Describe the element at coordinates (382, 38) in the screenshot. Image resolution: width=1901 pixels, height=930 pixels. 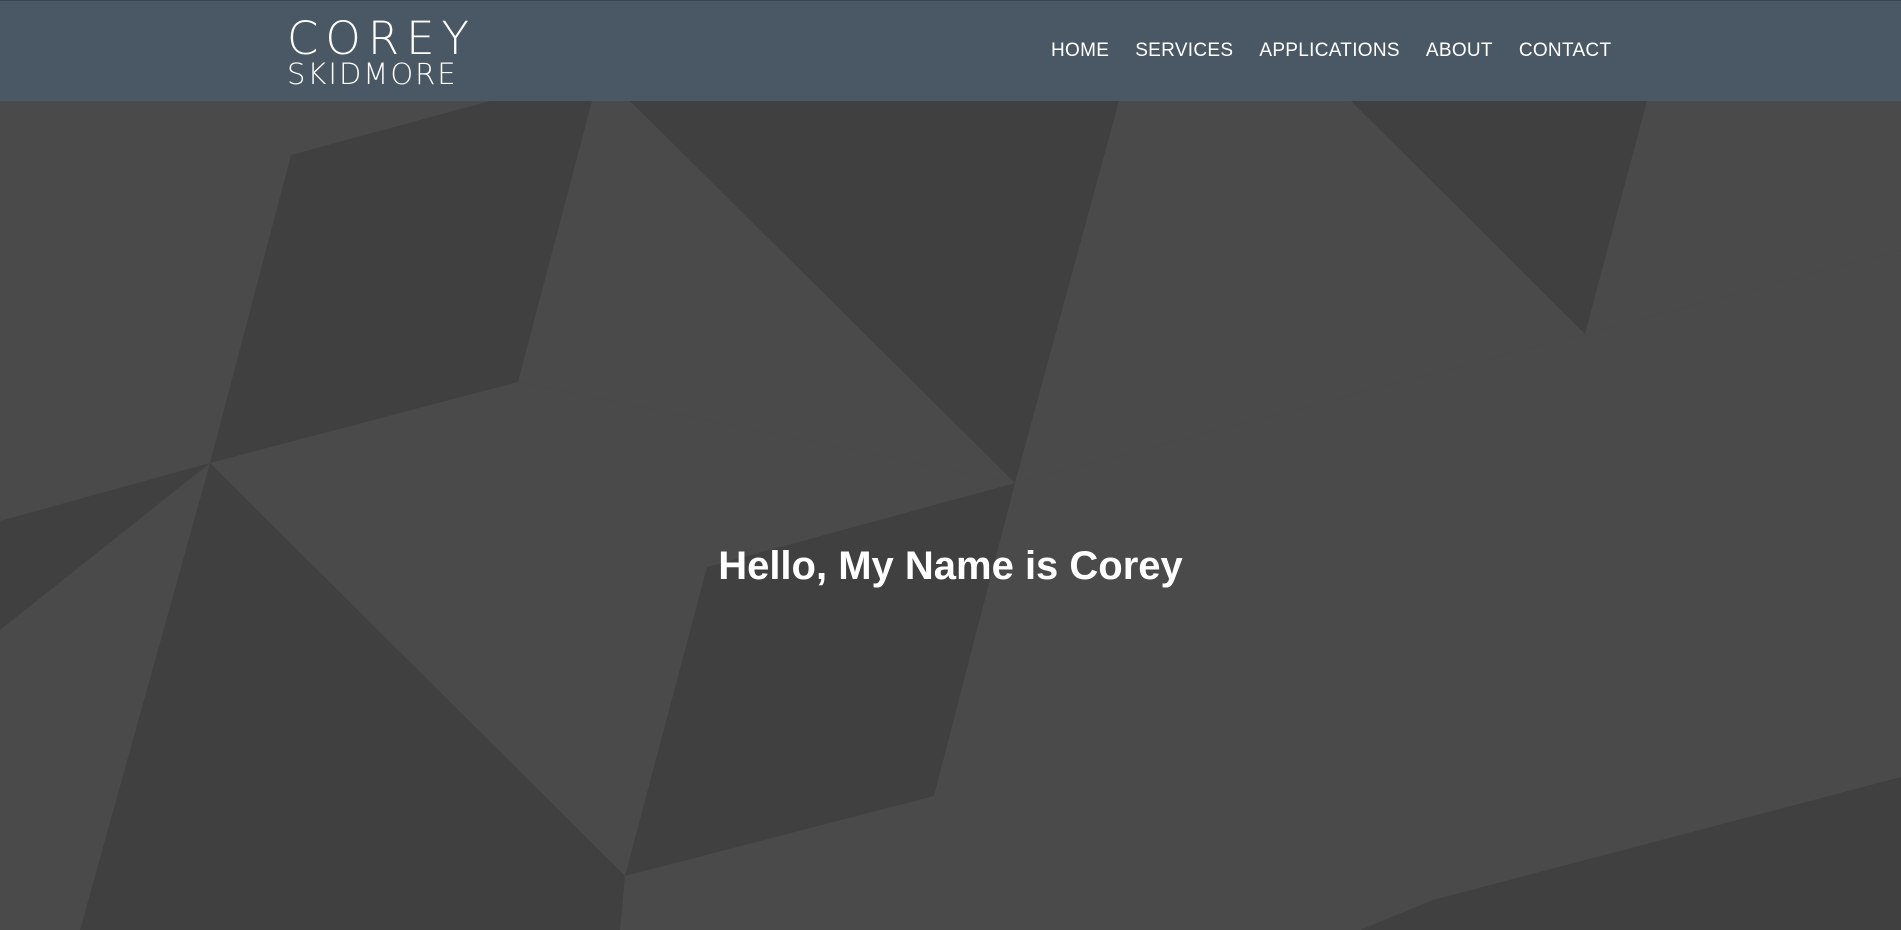
I see `logo-first-name: COREY` at that location.